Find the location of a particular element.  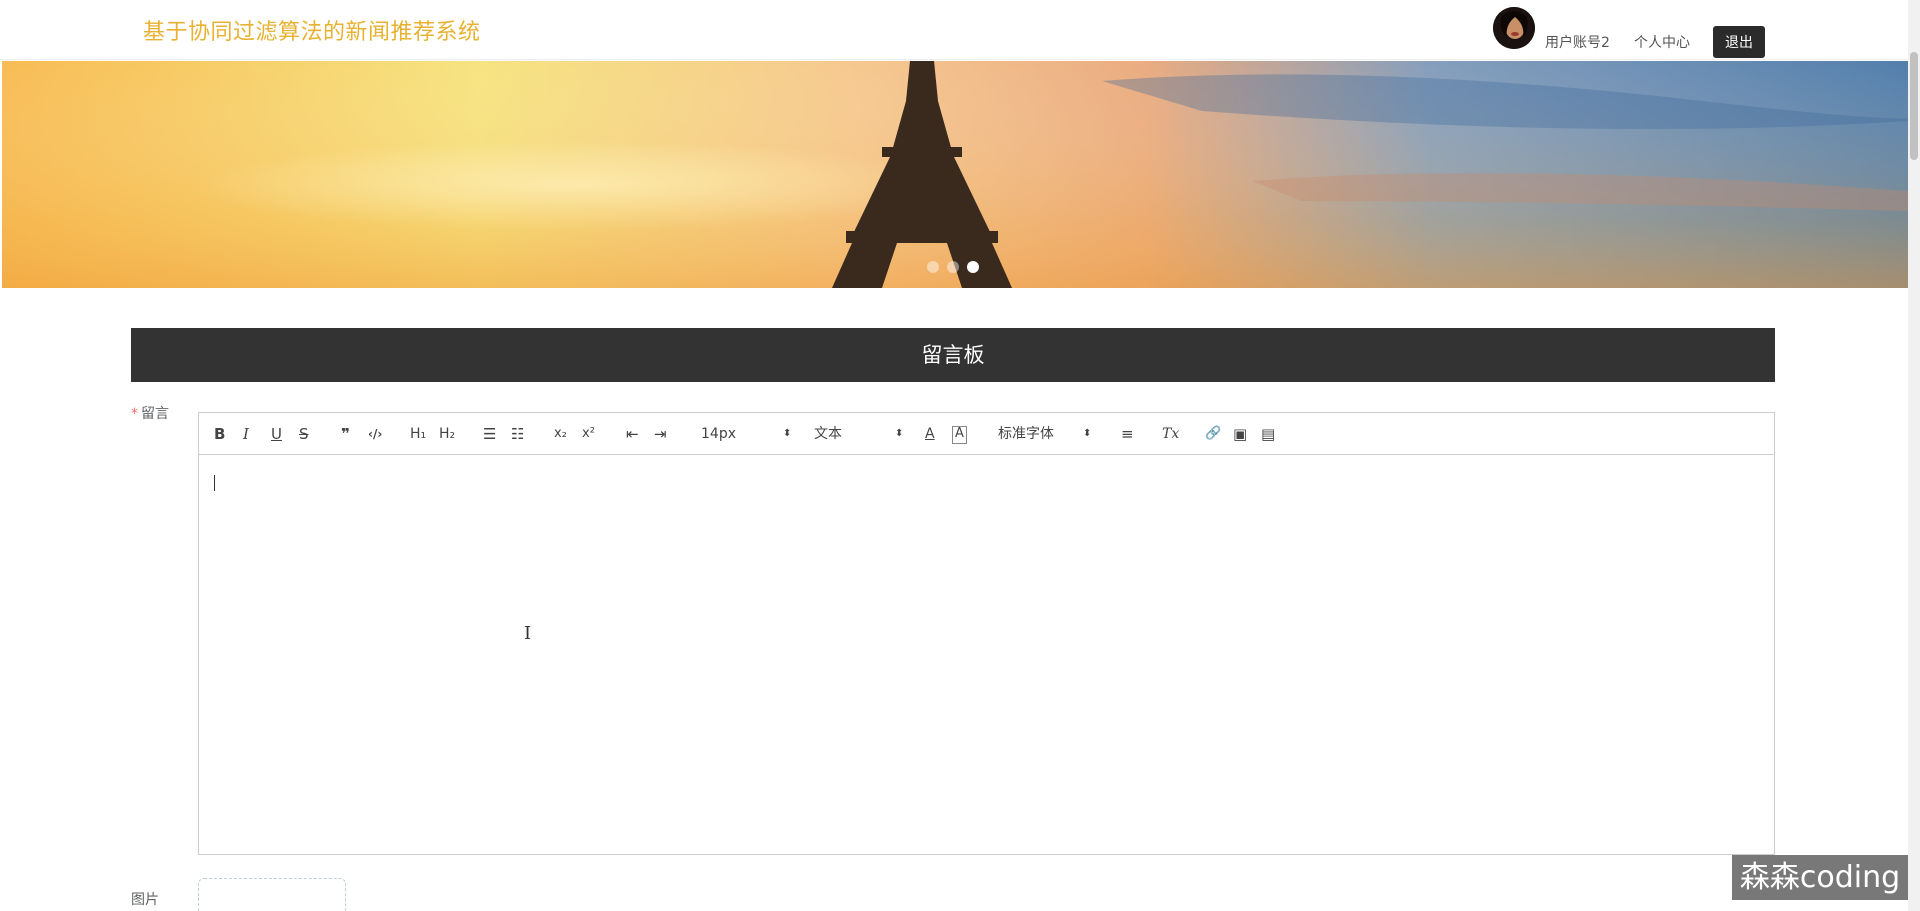

font-family-select: 标准字体 ⬍ is located at coordinates (1048, 434).